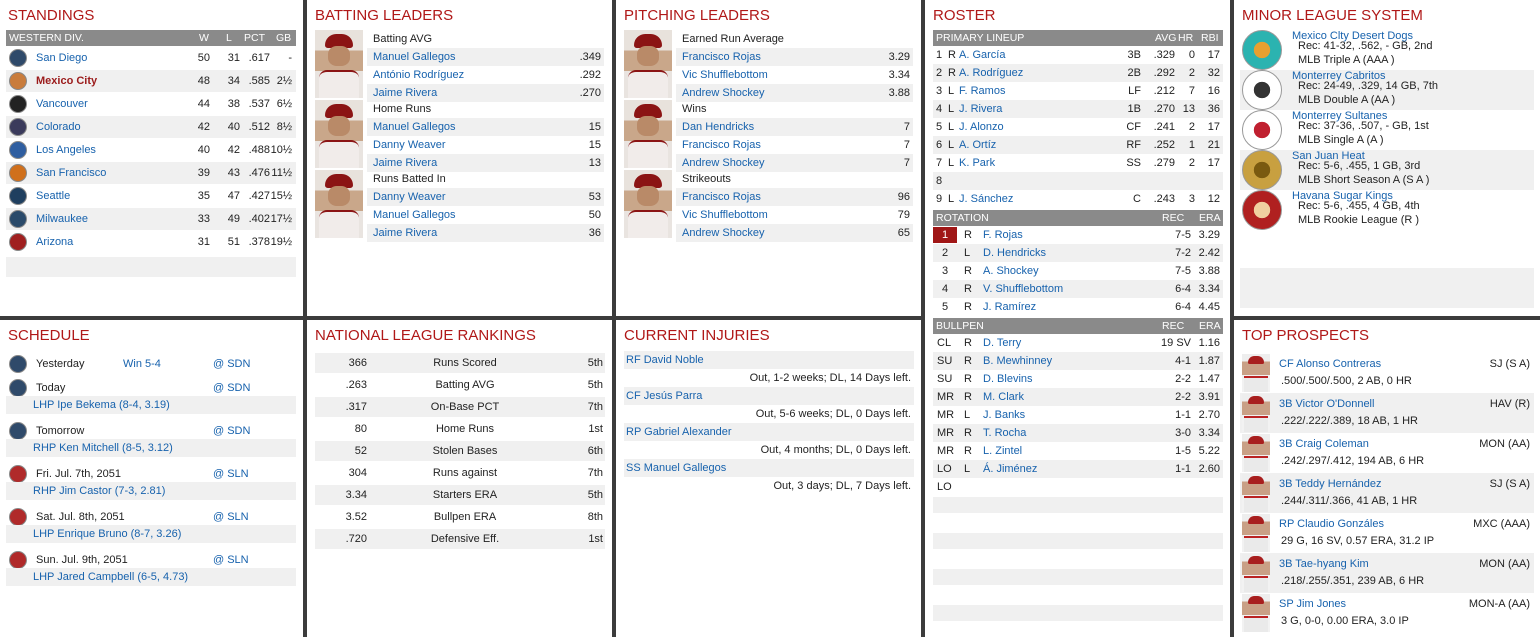 The image size is (1540, 637). Describe the element at coordinates (66, 81) in the screenshot. I see `team-name: Mexico City` at that location.